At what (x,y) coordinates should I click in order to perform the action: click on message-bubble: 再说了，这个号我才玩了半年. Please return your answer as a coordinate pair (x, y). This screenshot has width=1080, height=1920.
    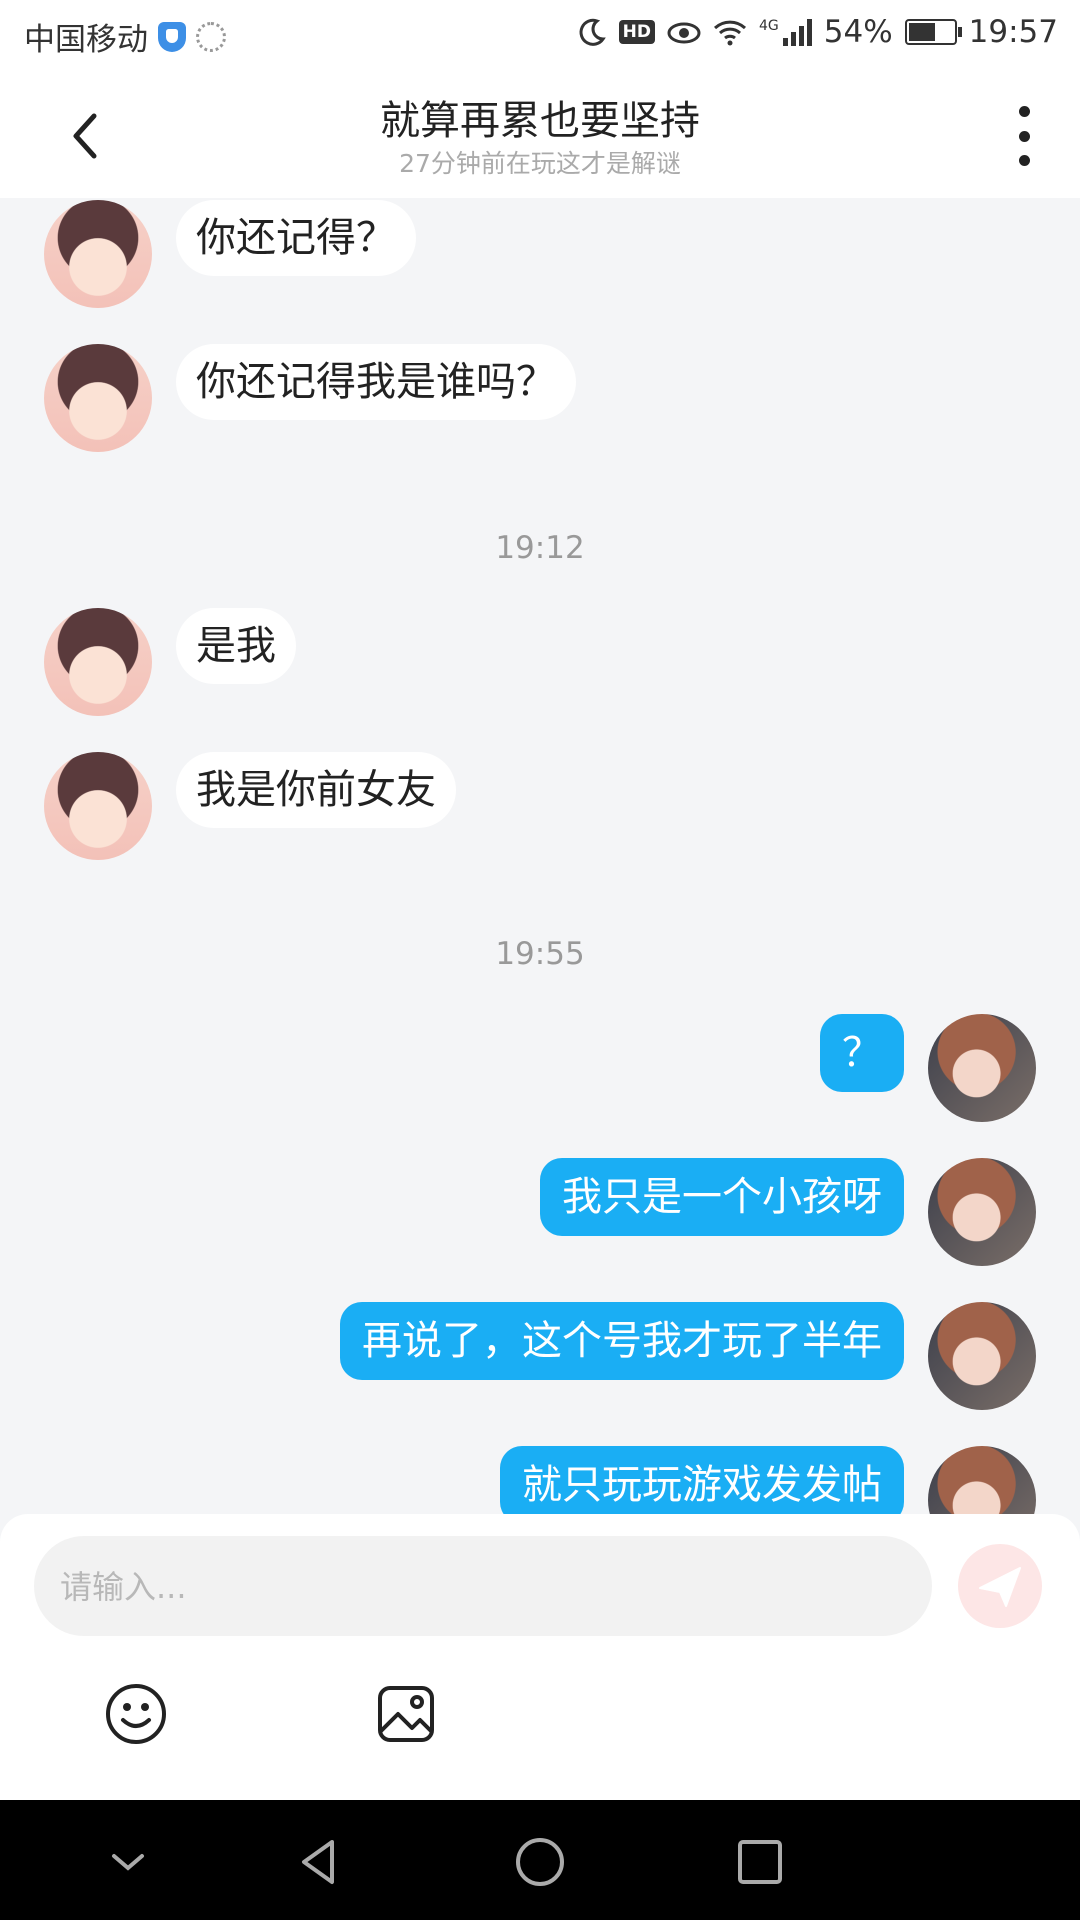
    Looking at the image, I should click on (622, 1341).